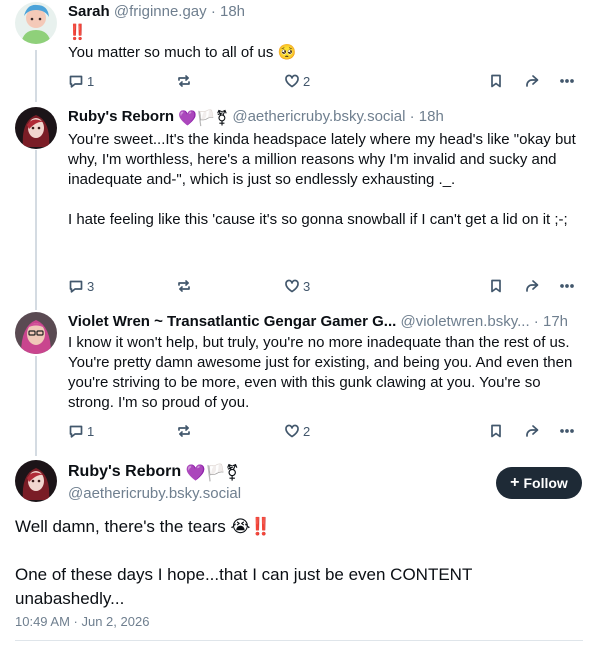 The width and height of the screenshot is (596, 645). What do you see at coordinates (545, 483) in the screenshot?
I see `follow-label: Follow` at bounding box center [545, 483].